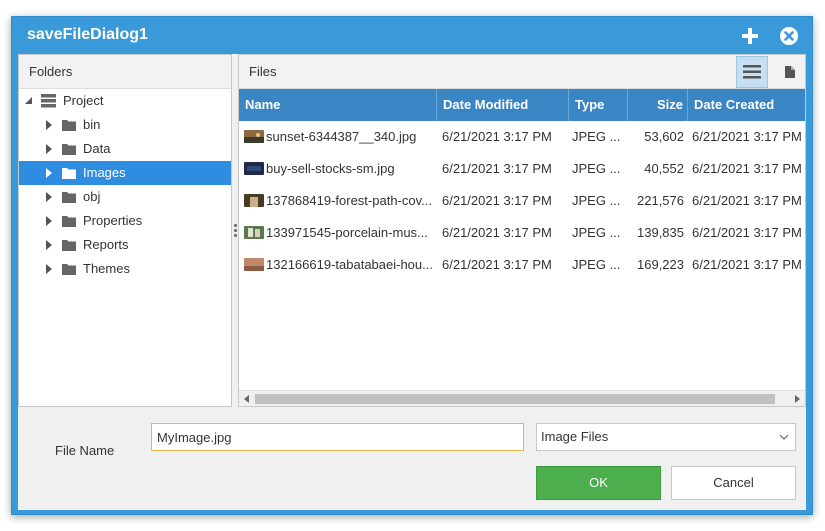 This screenshot has width=825, height=531. What do you see at coordinates (664, 168) in the screenshot?
I see `cell-size: 40,552` at bounding box center [664, 168].